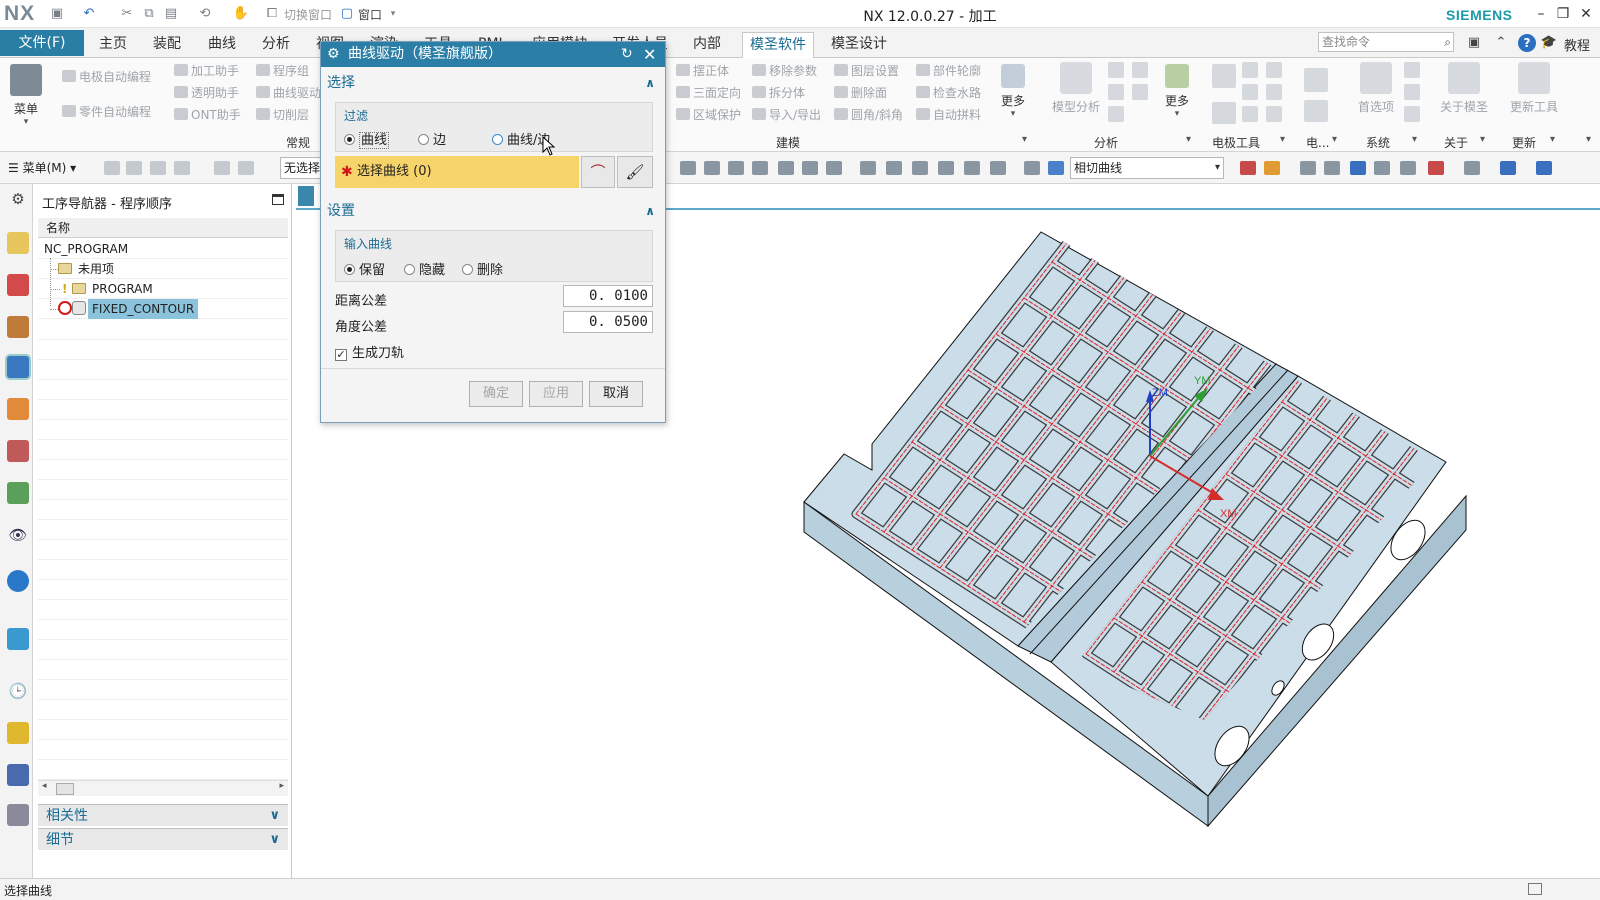  I want to click on collapse-ribbon-icon: ⌃, so click(1501, 43).